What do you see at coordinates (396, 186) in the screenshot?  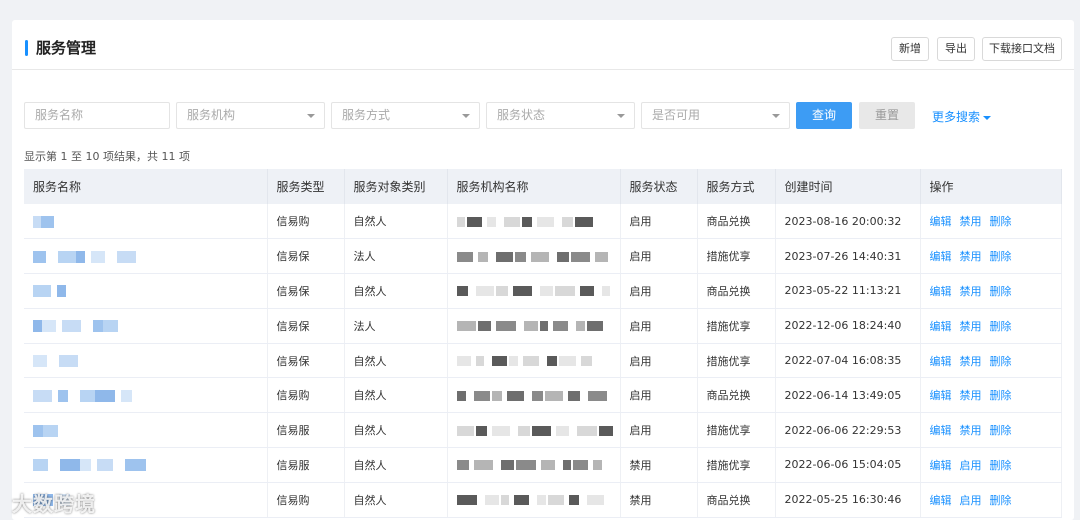 I see `col-header-target-category: 服务对象类别` at bounding box center [396, 186].